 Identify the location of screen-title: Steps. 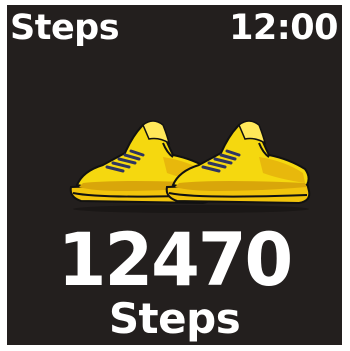
(65, 28).